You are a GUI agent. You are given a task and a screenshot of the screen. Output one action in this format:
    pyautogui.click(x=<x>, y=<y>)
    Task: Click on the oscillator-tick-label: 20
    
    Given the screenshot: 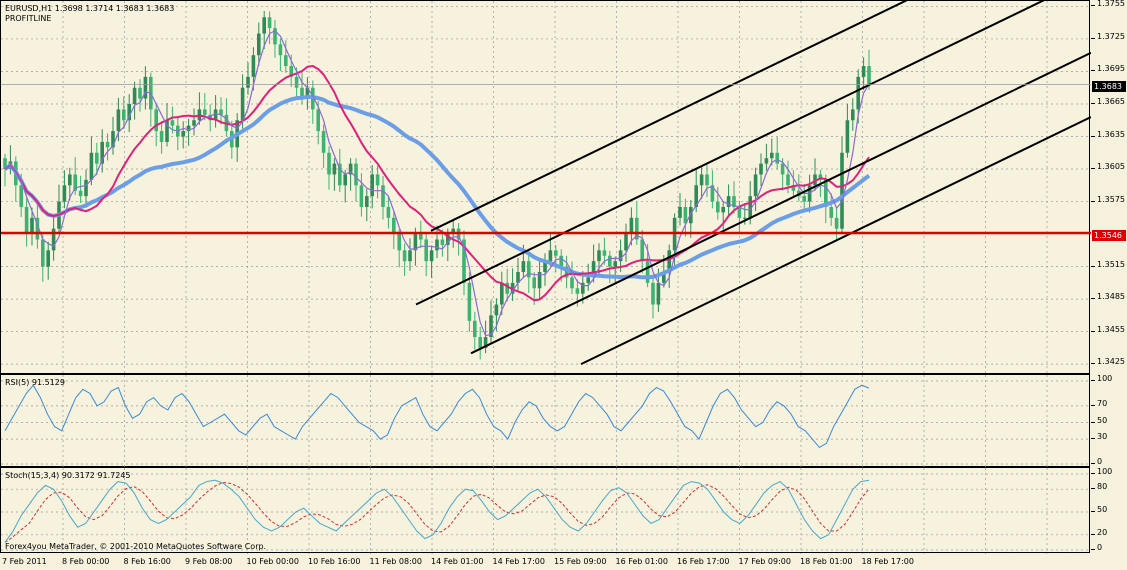 What is the action you would take?
    pyautogui.click(x=1102, y=532)
    